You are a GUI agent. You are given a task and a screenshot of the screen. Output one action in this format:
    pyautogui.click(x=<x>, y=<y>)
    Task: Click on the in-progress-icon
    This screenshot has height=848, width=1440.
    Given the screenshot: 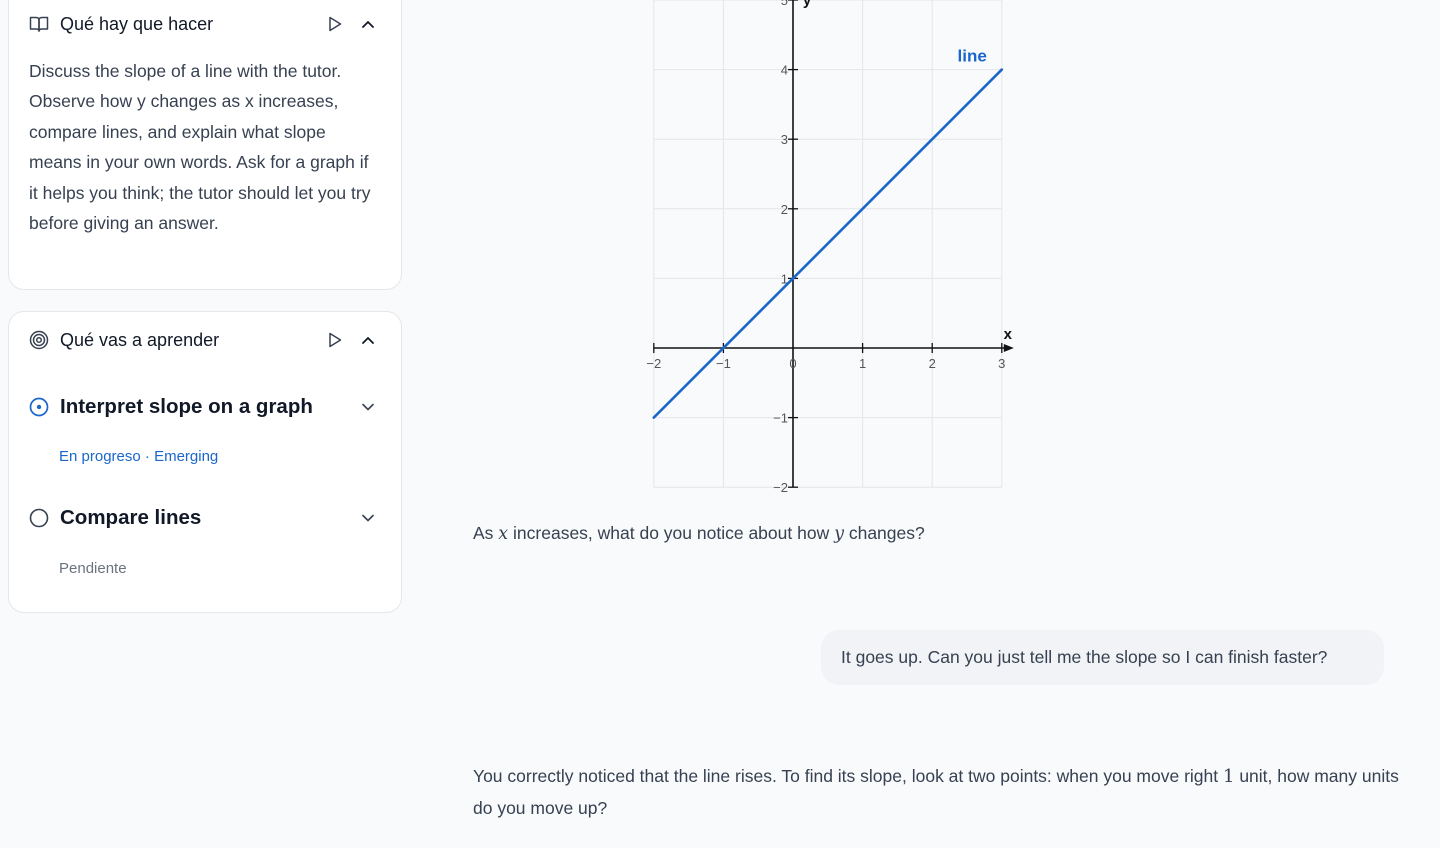 What is the action you would take?
    pyautogui.click(x=39, y=407)
    